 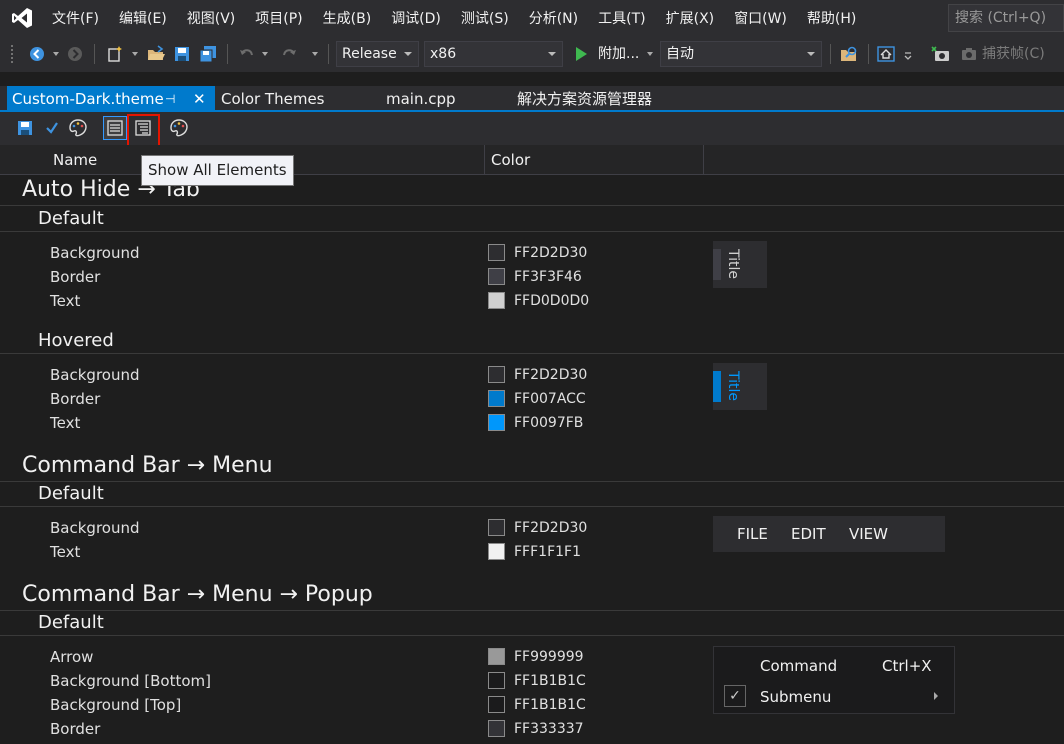 I want to click on menu-window: 窗口(W), so click(x=762, y=18).